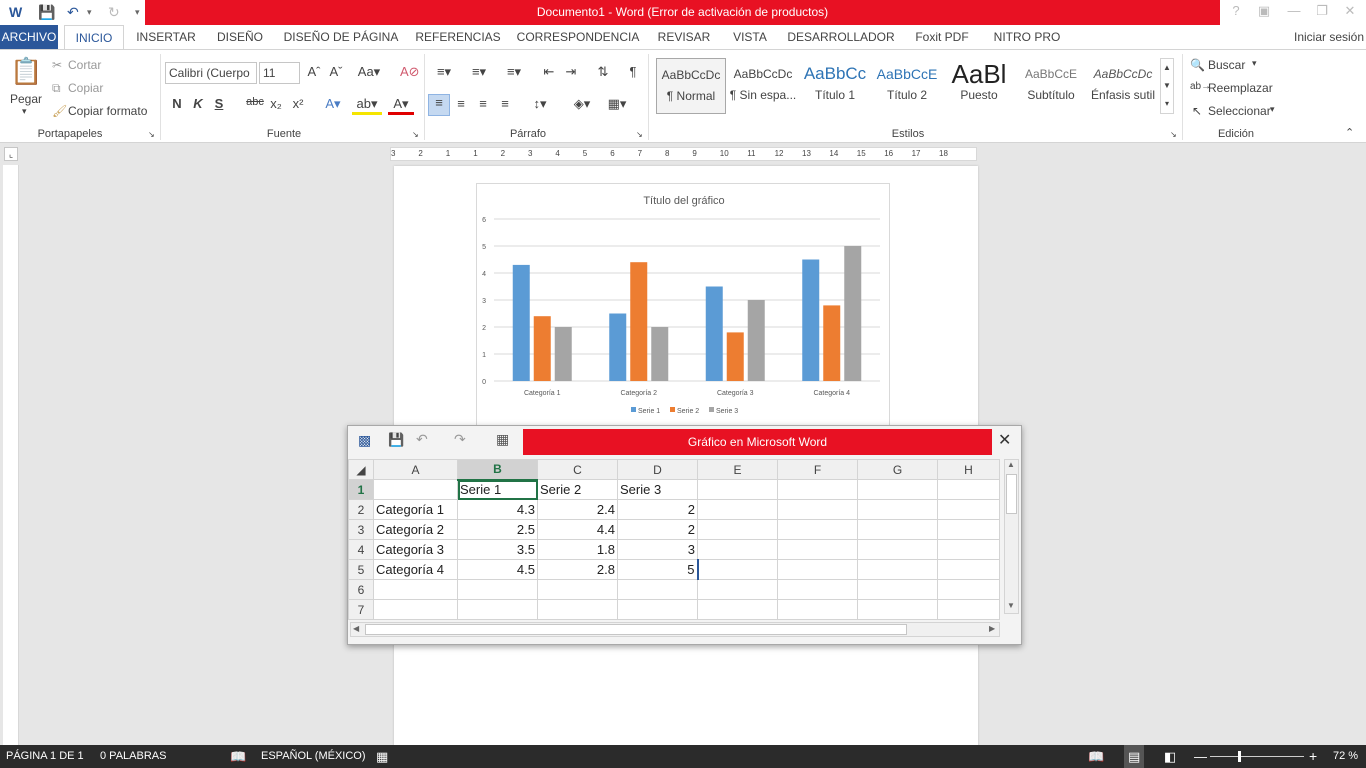  What do you see at coordinates (276, 103) in the screenshot?
I see `subscript-button: x₂` at bounding box center [276, 103].